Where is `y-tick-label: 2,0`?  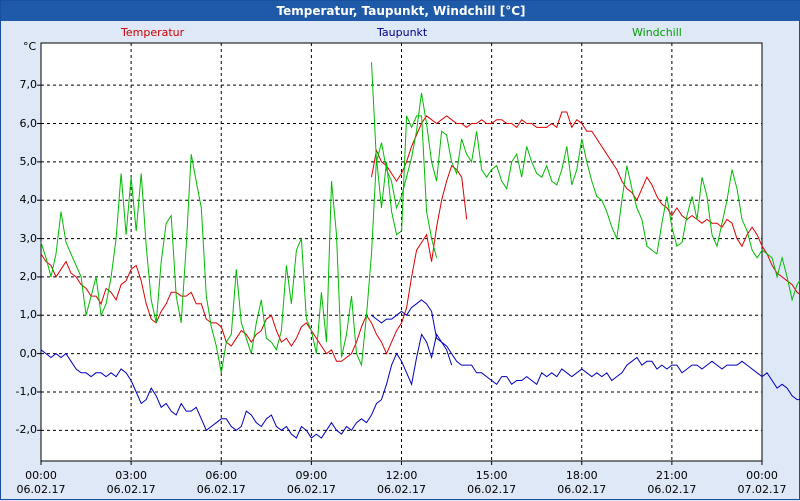
y-tick-label: 2,0 is located at coordinates (20, 276).